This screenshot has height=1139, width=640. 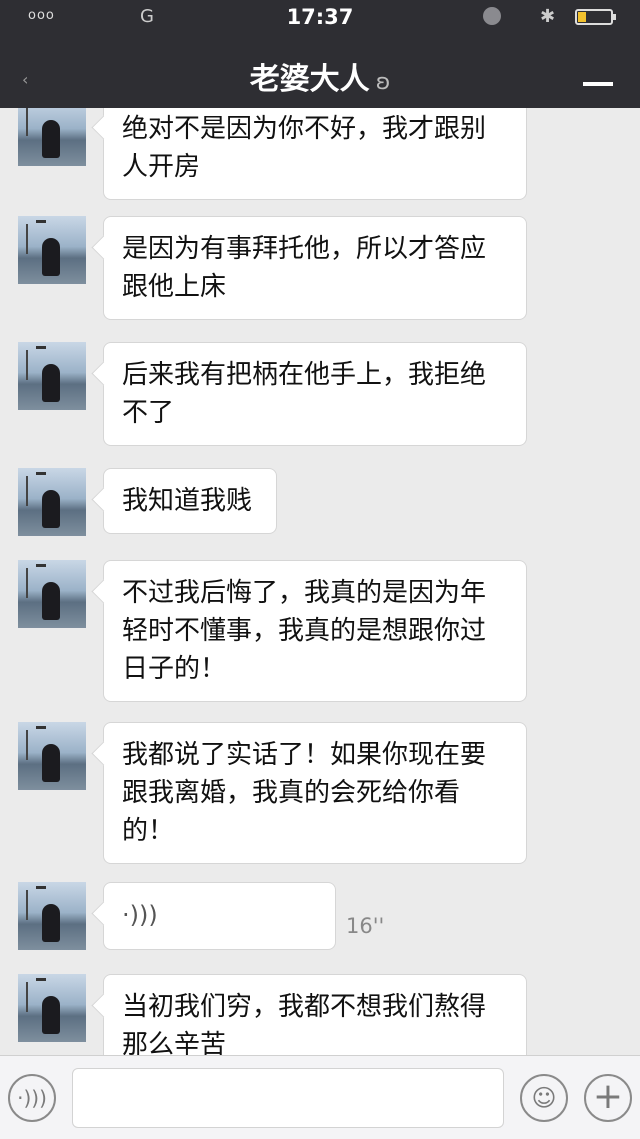 I want to click on message-line: 不过我后悔了，我真的是因为年, so click(x=304, y=593).